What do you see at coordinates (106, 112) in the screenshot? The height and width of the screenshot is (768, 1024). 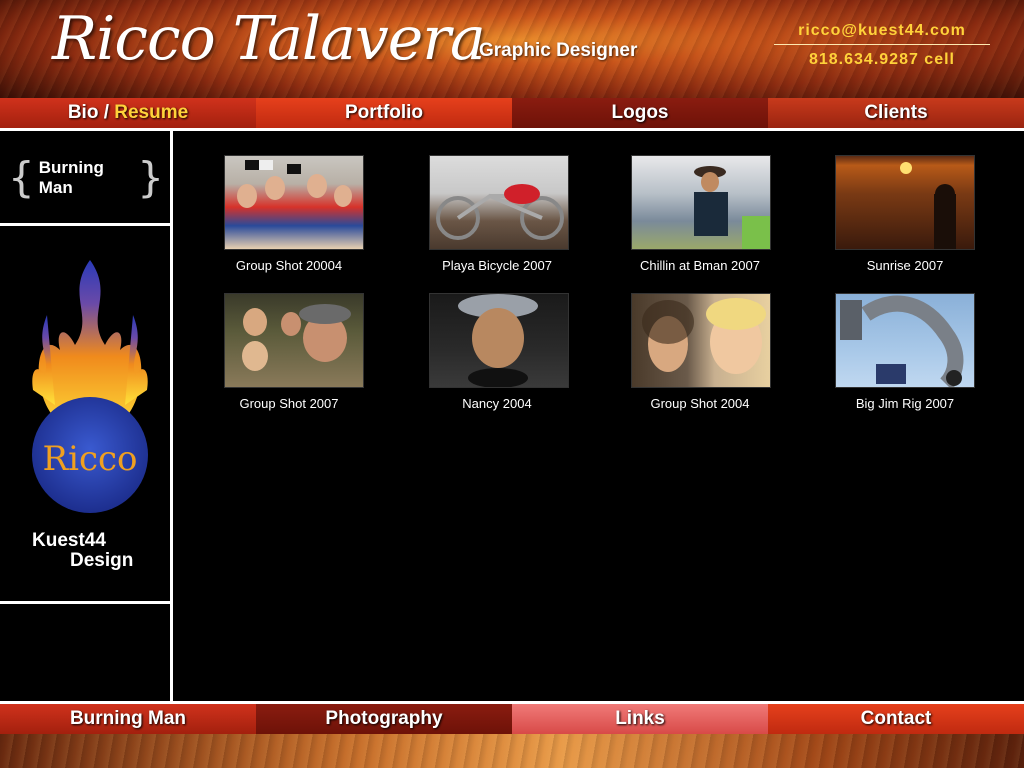 I see `nav-slash: /` at bounding box center [106, 112].